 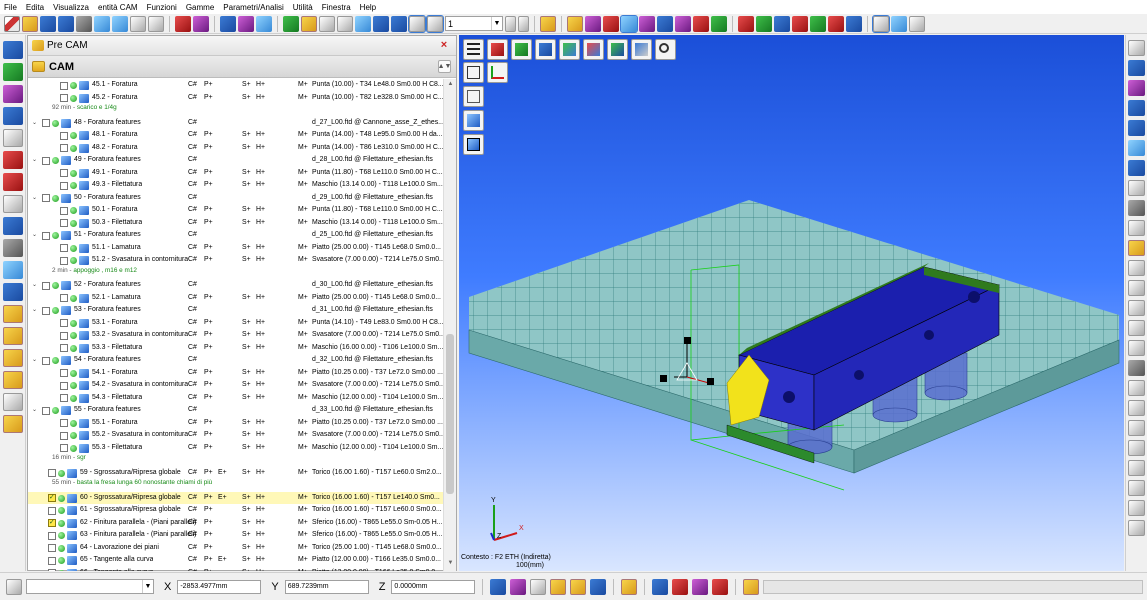 What do you see at coordinates (309, 23) in the screenshot?
I see `properties-icon` at bounding box center [309, 23].